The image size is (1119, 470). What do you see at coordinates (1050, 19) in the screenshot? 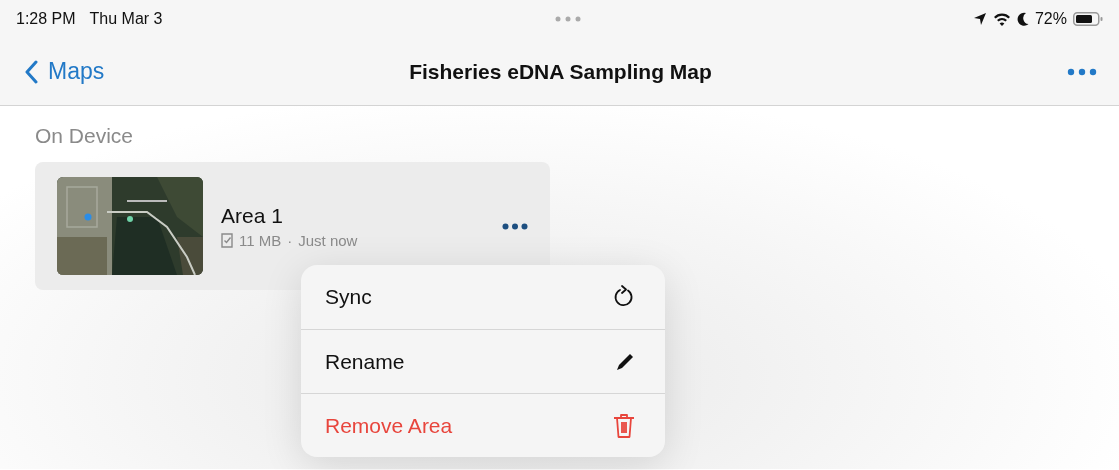
I see `battery-percent: 72%` at bounding box center [1050, 19].